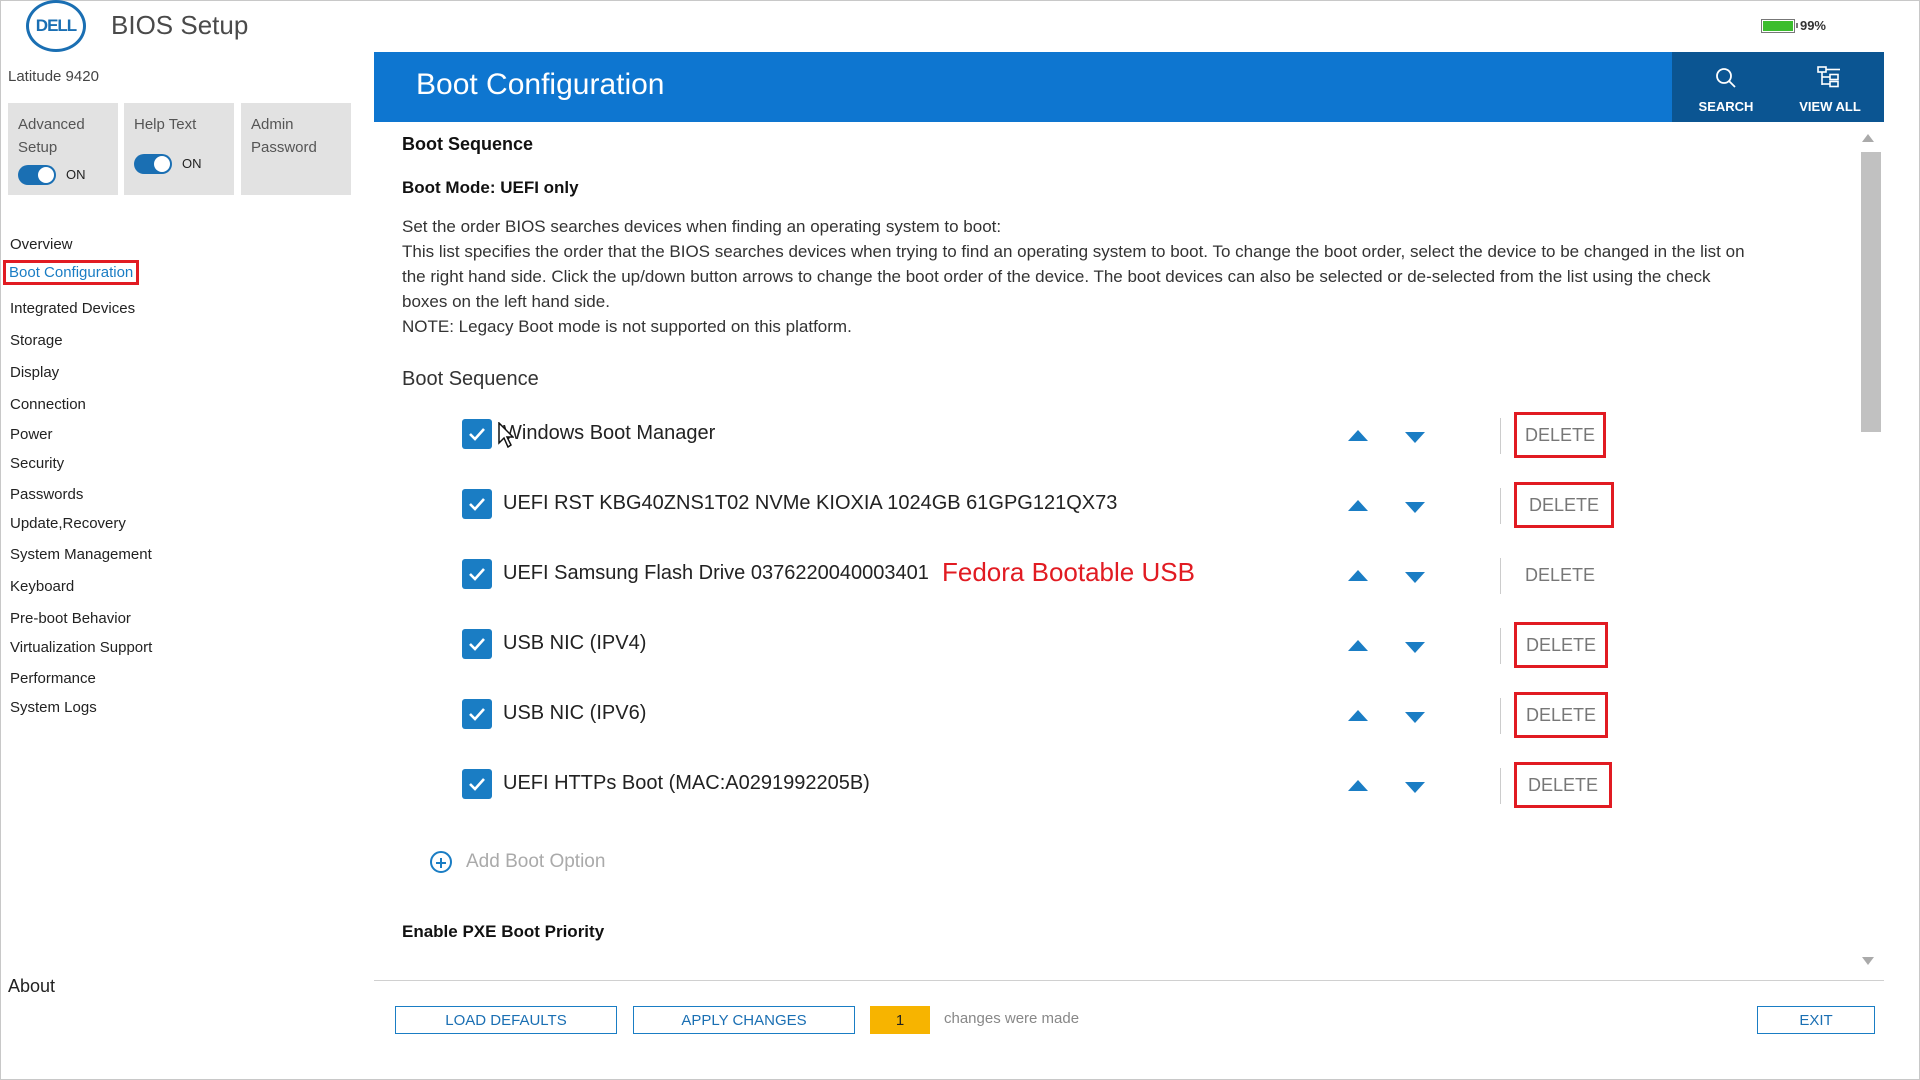 The height and width of the screenshot is (1080, 1920). I want to click on sidebar-item-boot-configuration: Boot Configuration, so click(71, 272).